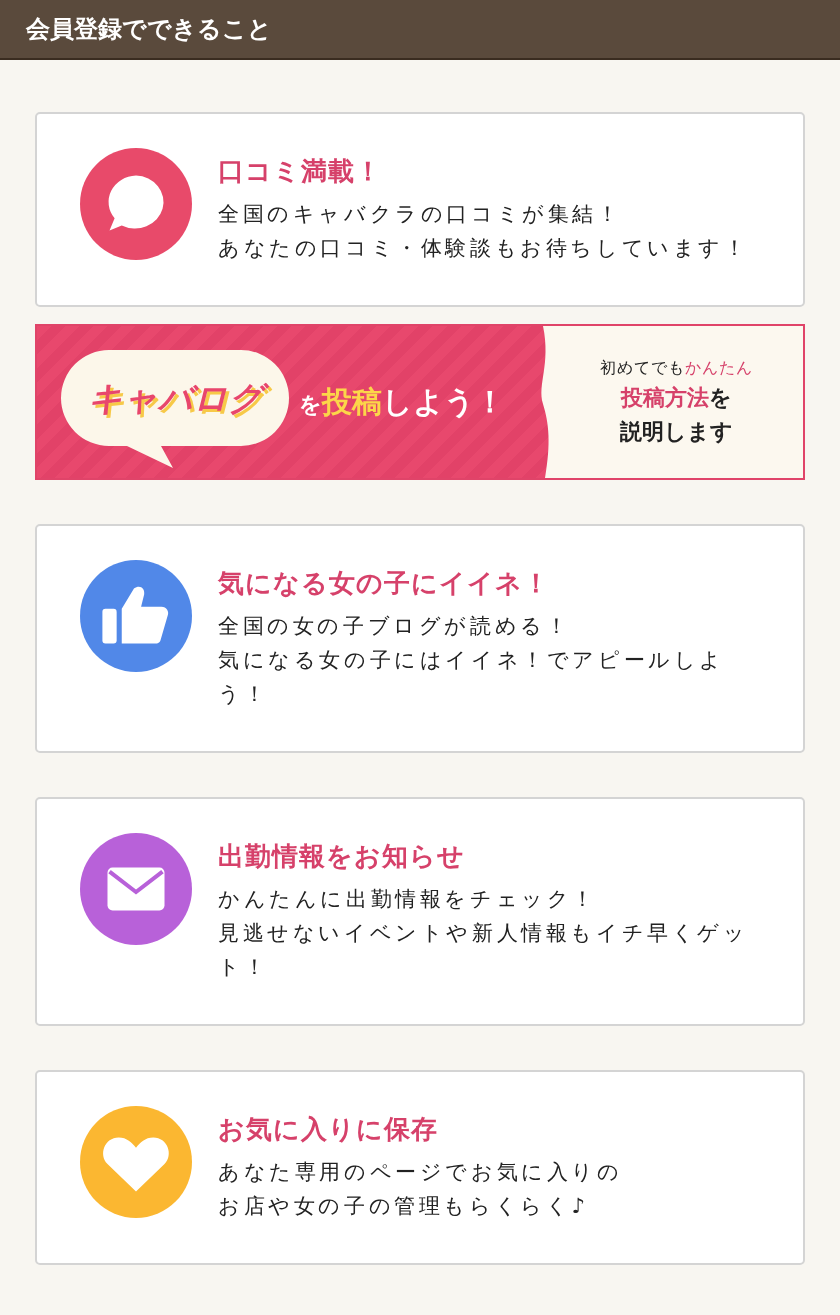  What do you see at coordinates (342, 856) in the screenshot?
I see `feature-title: 出勤情報をお知らせ` at bounding box center [342, 856].